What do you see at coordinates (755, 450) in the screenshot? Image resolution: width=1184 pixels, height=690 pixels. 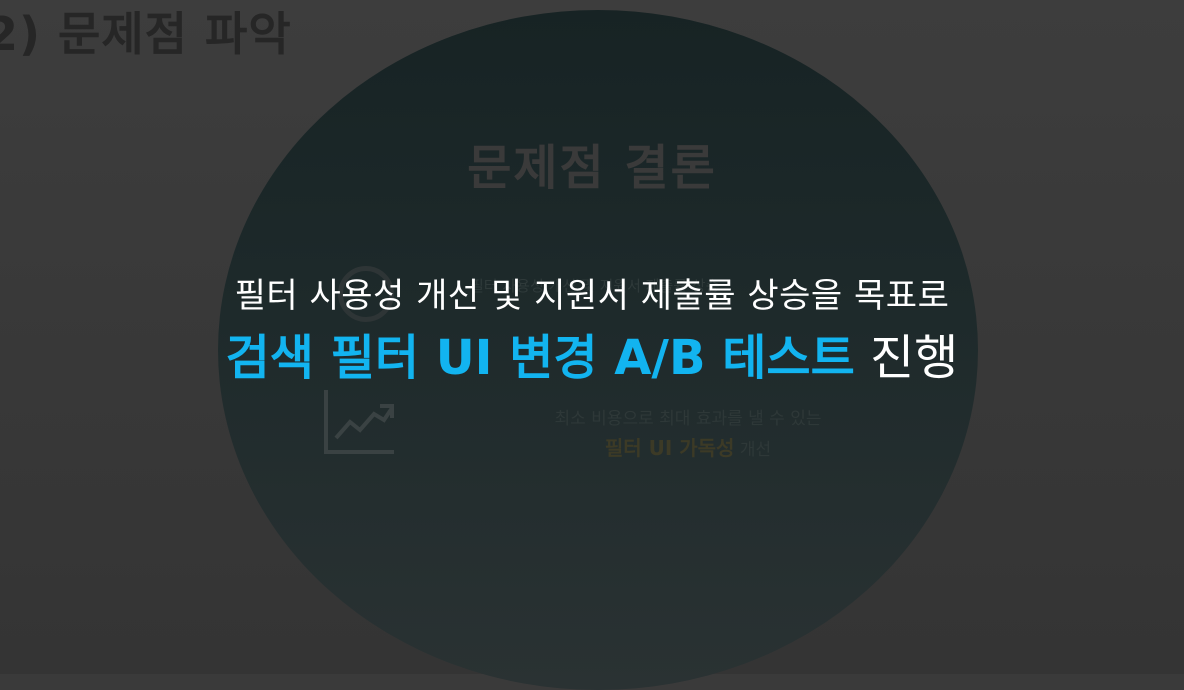 I see `background-line-3-rest: 개선` at bounding box center [755, 450].